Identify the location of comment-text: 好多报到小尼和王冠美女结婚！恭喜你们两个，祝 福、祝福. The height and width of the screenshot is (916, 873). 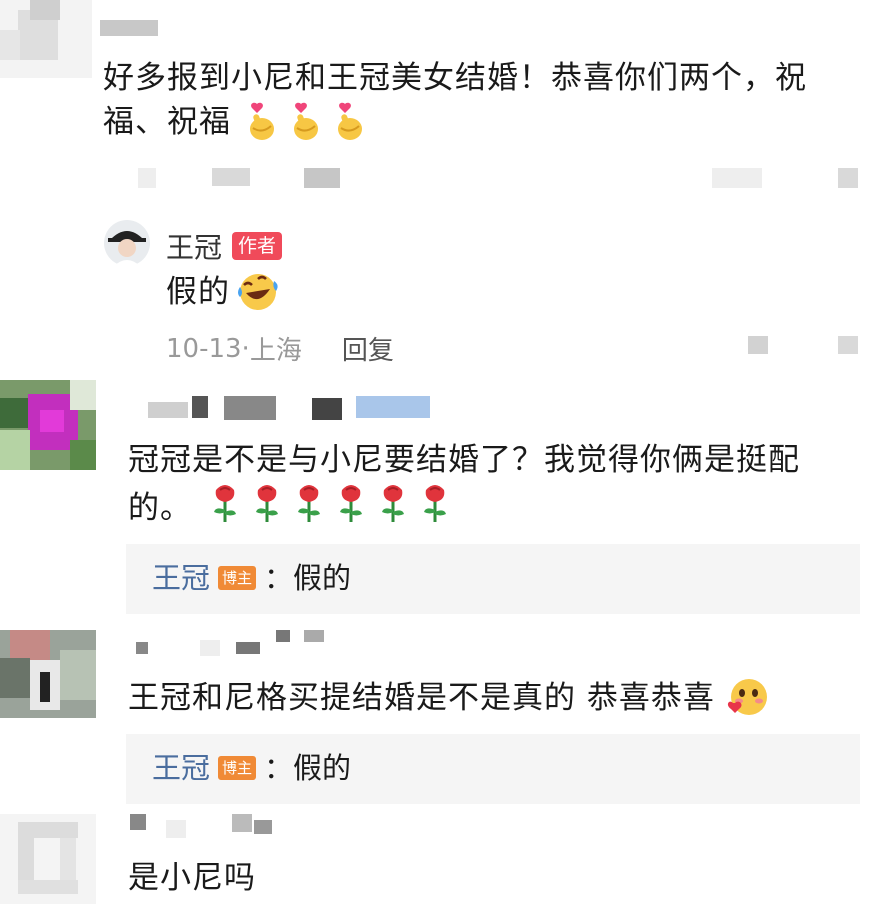
(455, 100).